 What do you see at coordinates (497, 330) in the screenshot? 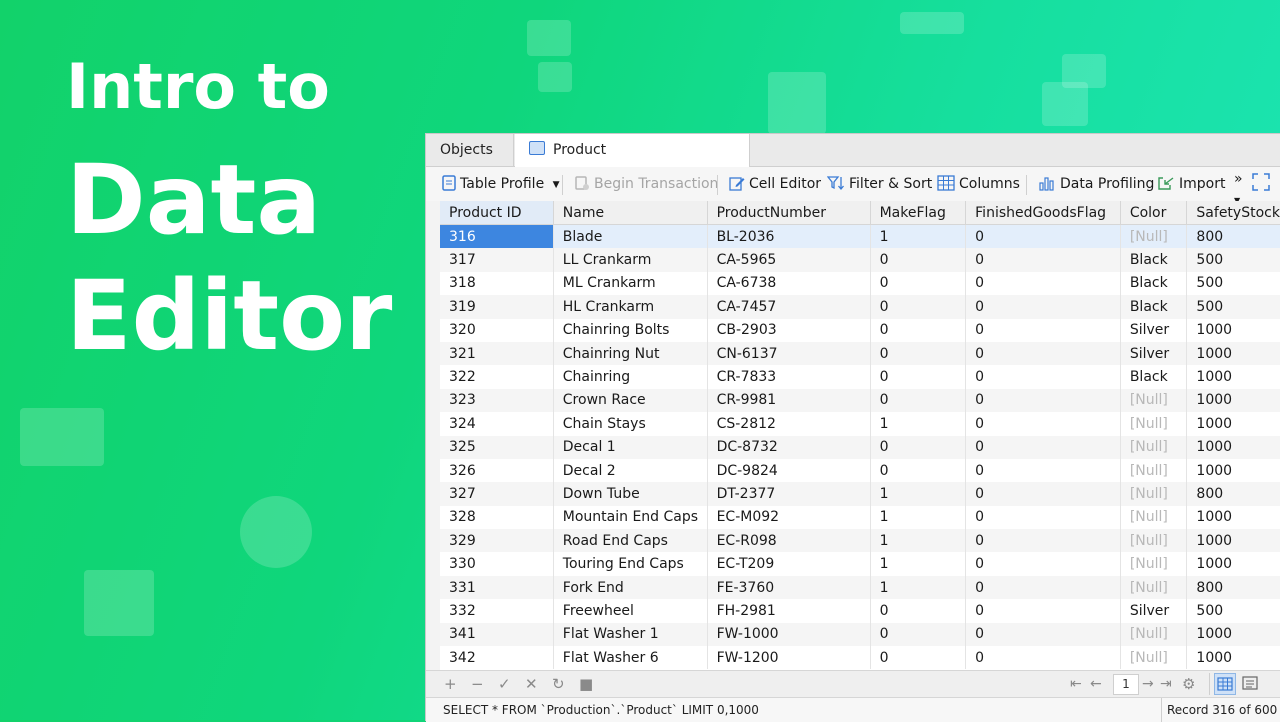
I see `cell-product-id: 320` at bounding box center [497, 330].